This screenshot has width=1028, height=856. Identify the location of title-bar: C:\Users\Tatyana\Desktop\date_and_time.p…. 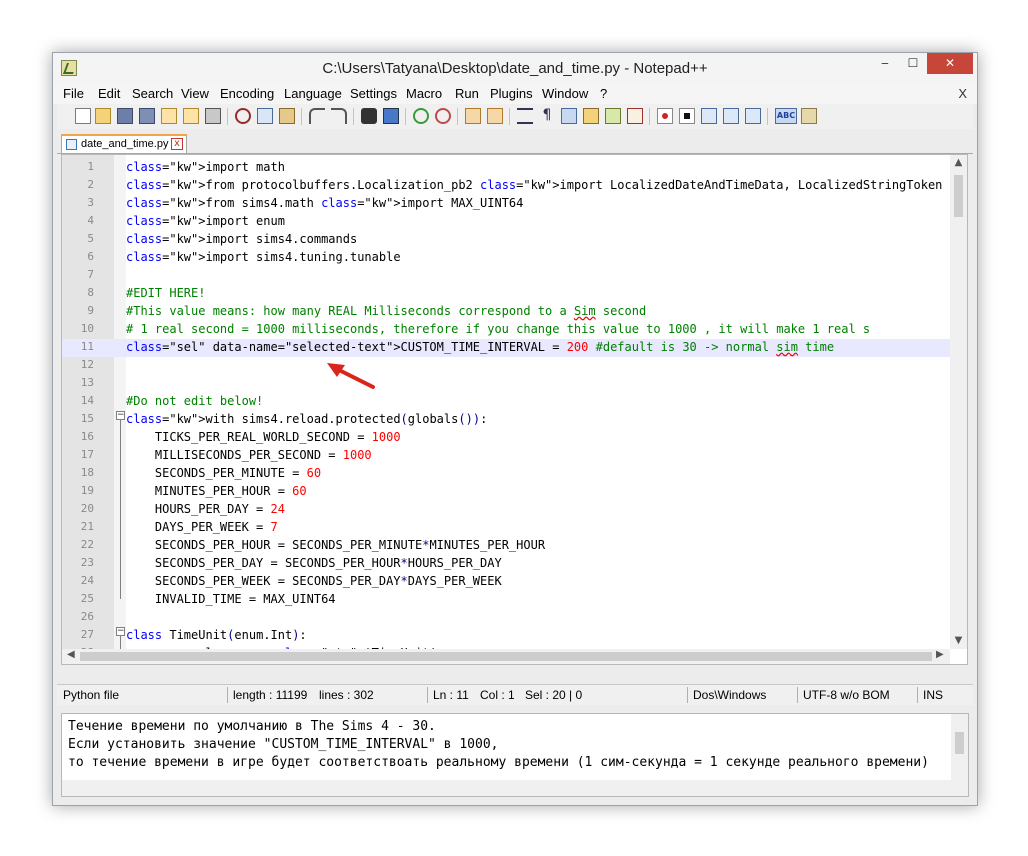
(515, 68).